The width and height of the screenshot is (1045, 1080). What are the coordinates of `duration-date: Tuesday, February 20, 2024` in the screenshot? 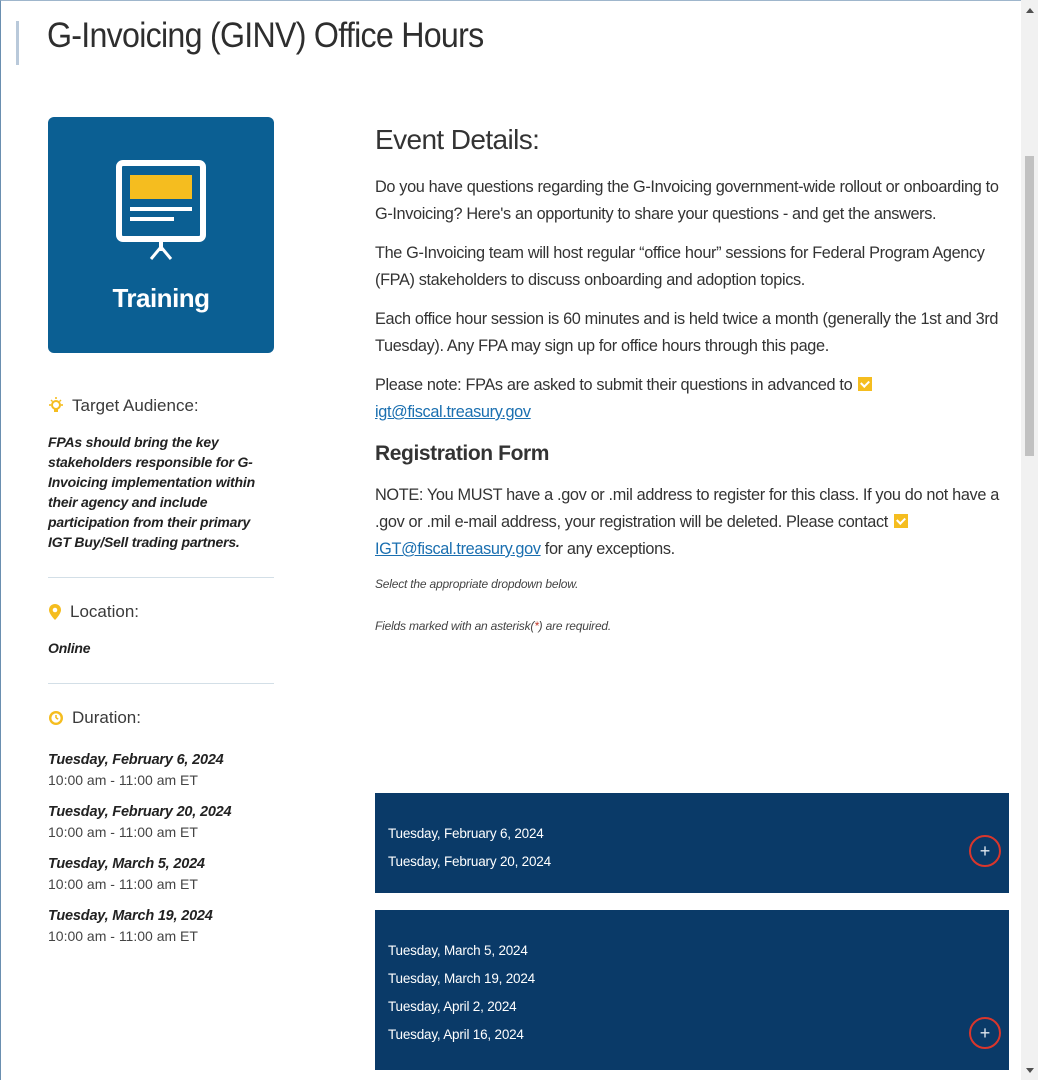 It's located at (140, 812).